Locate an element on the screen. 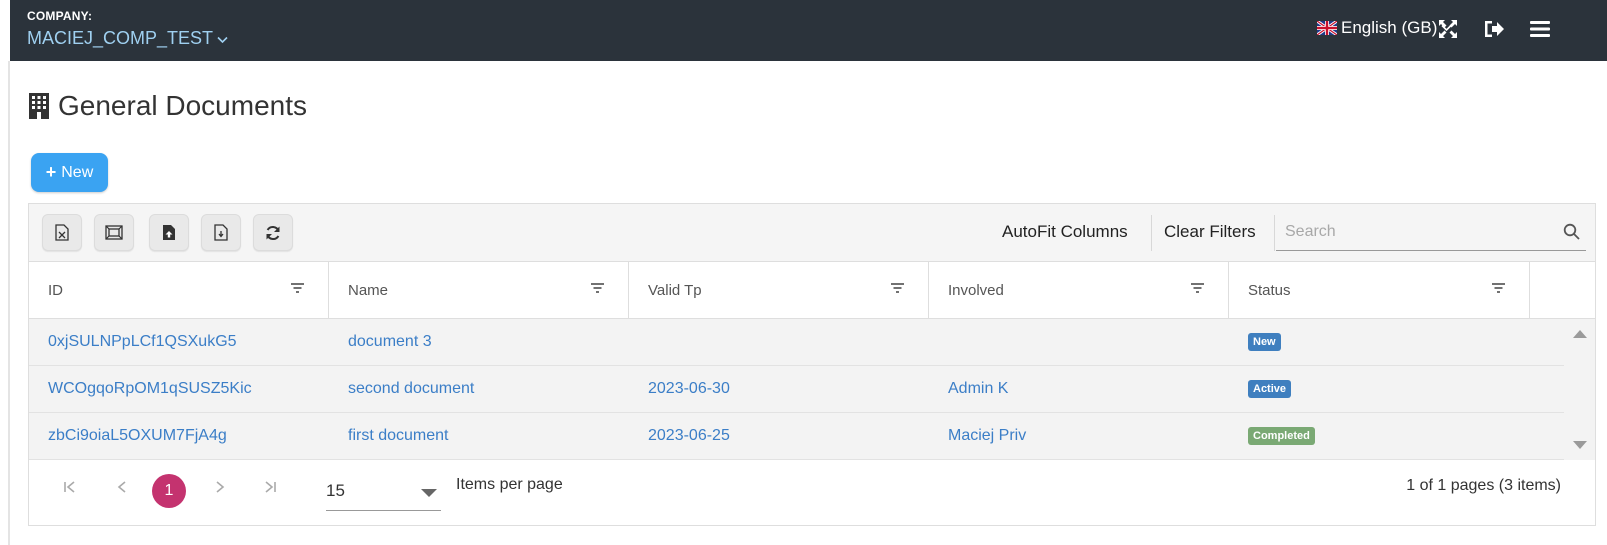 This screenshot has height=545, width=1607. new-document-button: + New is located at coordinates (69, 172).